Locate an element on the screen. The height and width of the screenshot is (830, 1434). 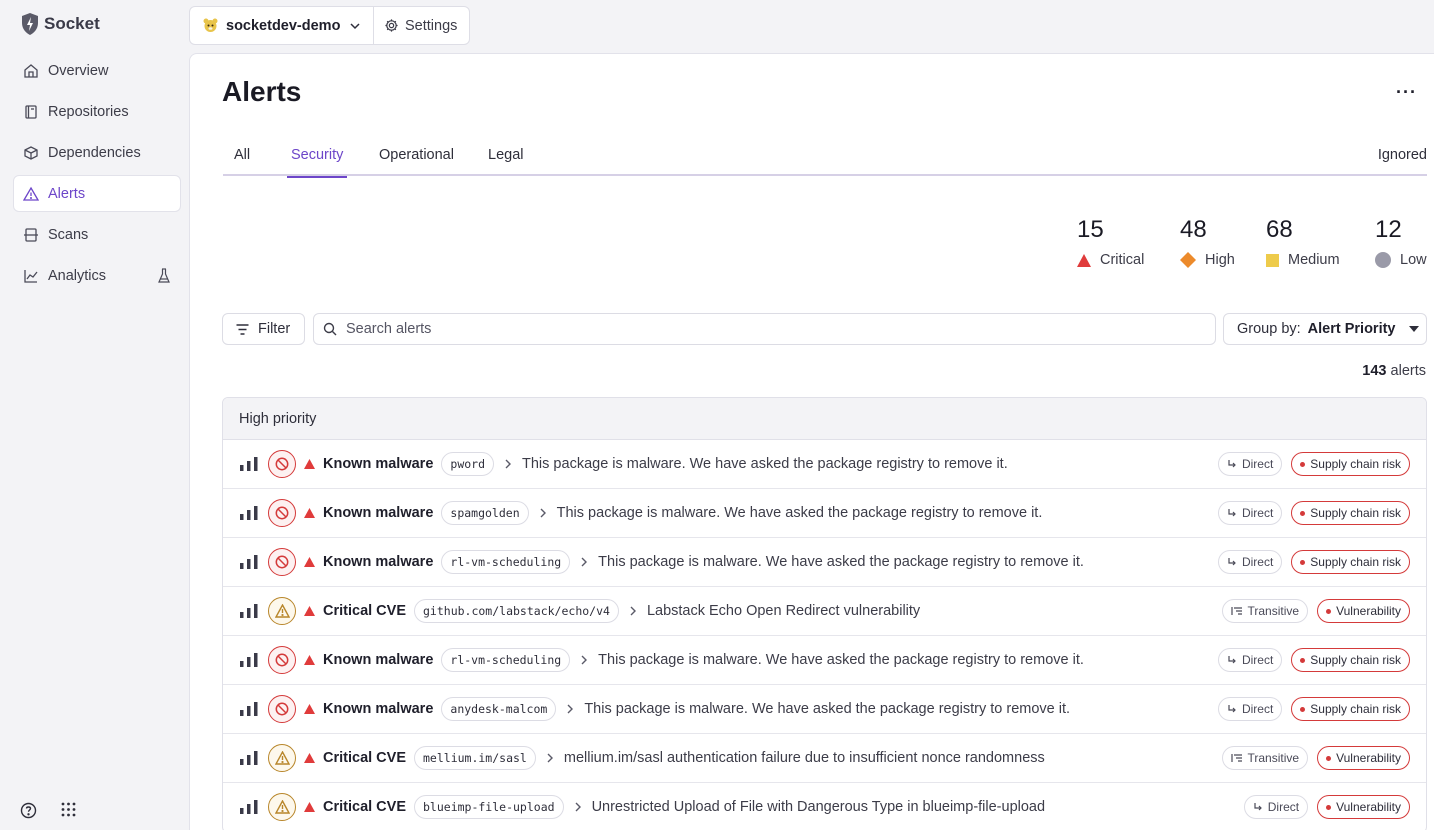
app-name: Socket is located at coordinates (72, 23).